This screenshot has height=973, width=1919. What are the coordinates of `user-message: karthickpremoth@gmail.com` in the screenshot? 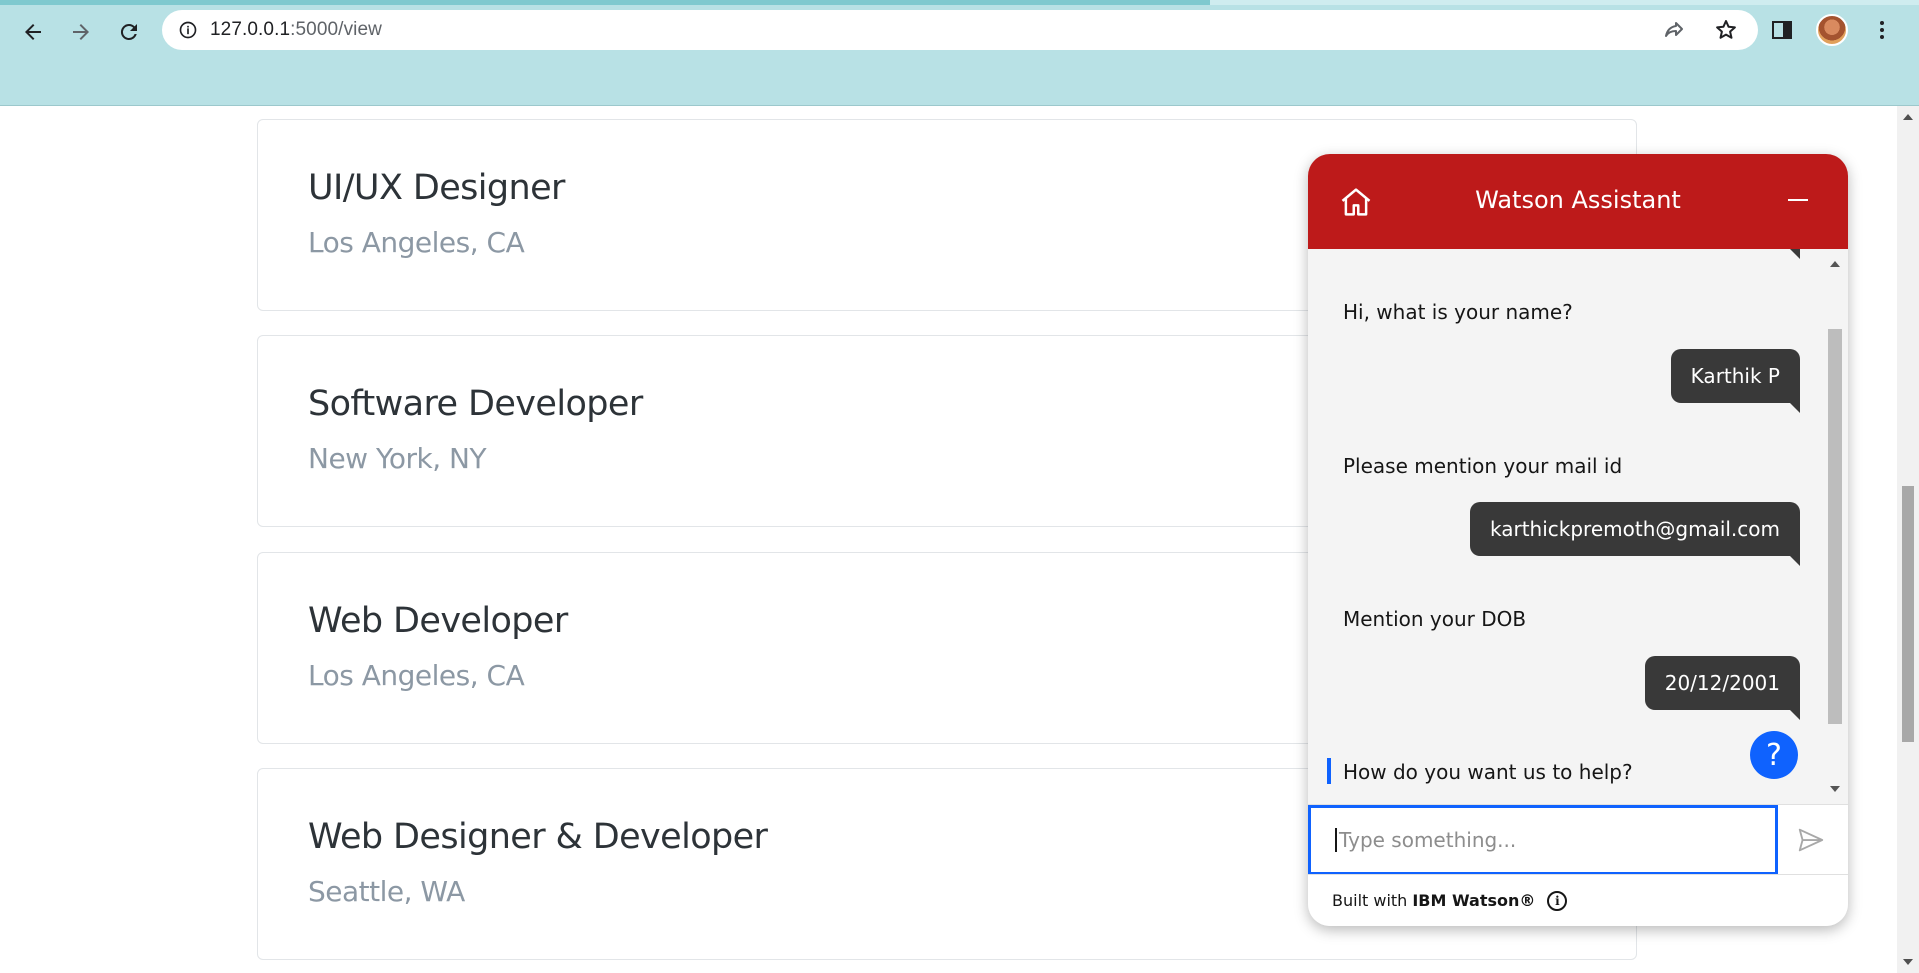 It's located at (1635, 534).